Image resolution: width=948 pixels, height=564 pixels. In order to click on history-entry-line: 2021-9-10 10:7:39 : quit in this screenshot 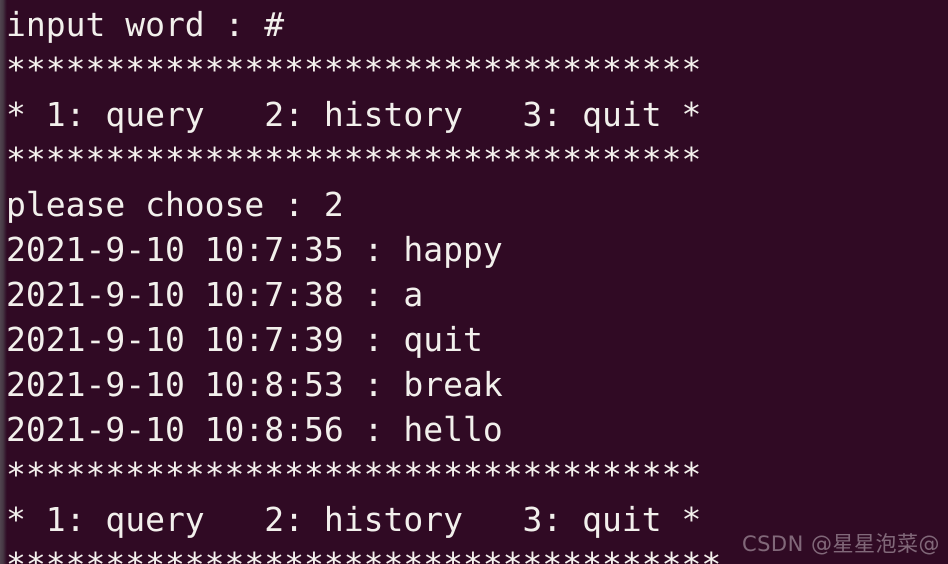, I will do `click(244, 339)`.